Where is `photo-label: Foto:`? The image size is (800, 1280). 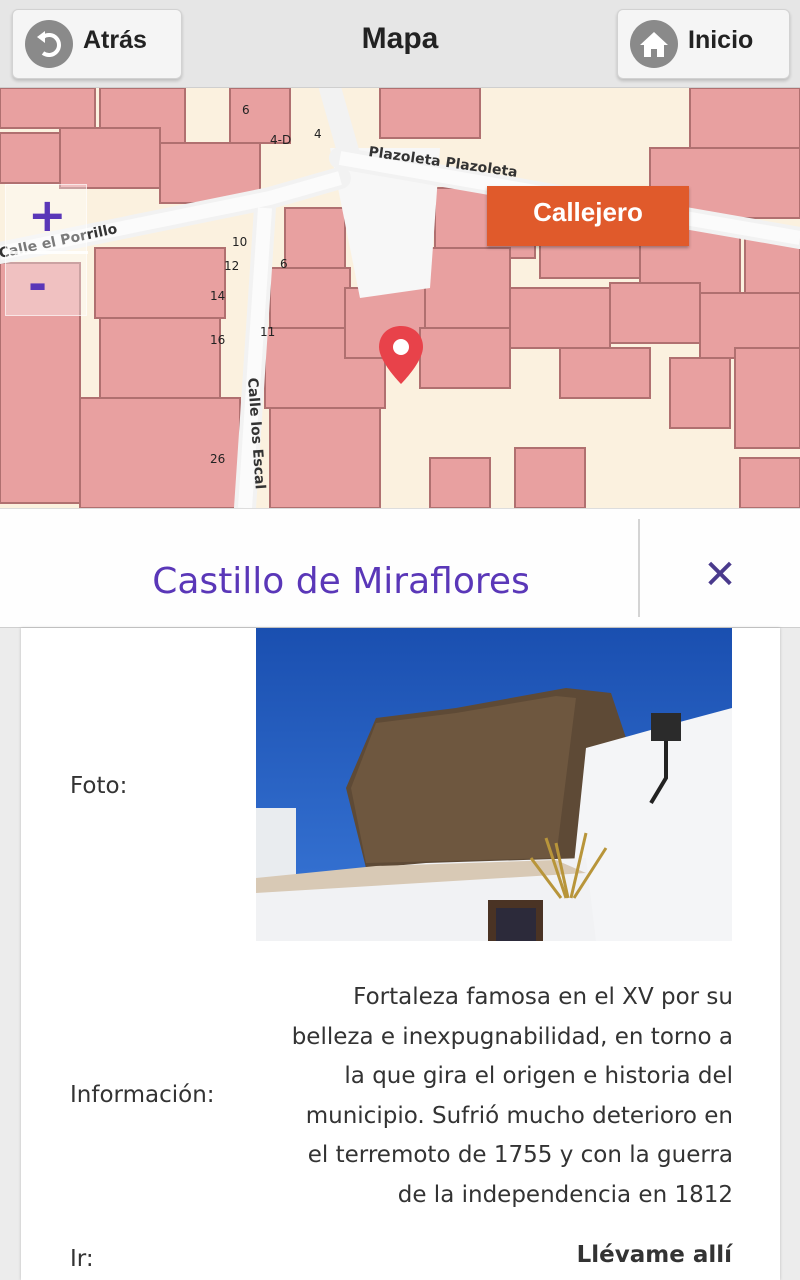
photo-label: Foto: is located at coordinates (99, 786).